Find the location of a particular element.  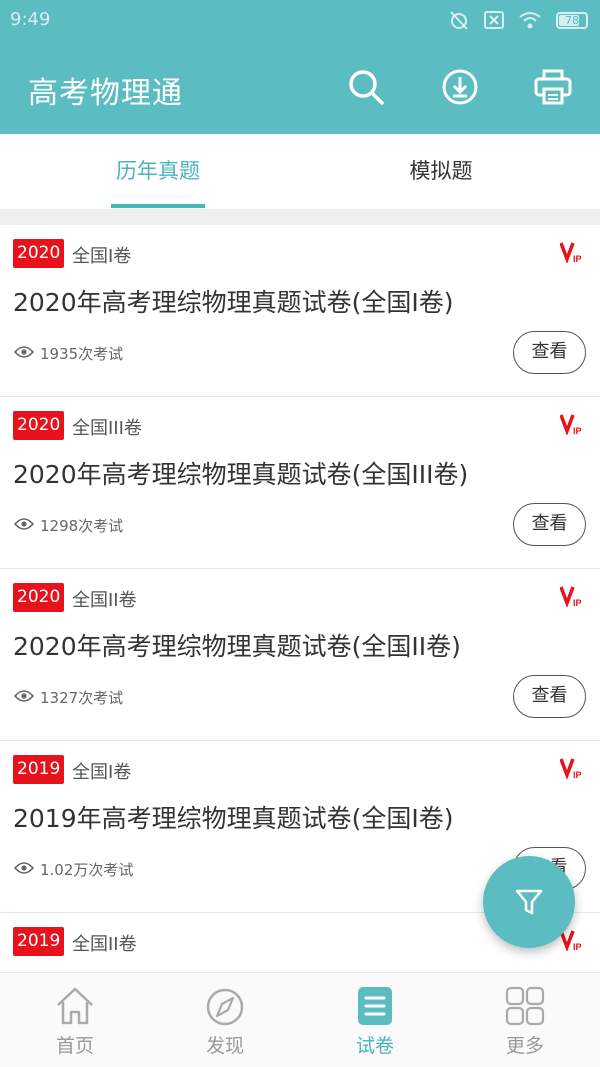

app-bar: 高考物理通 is located at coordinates (300, 87).